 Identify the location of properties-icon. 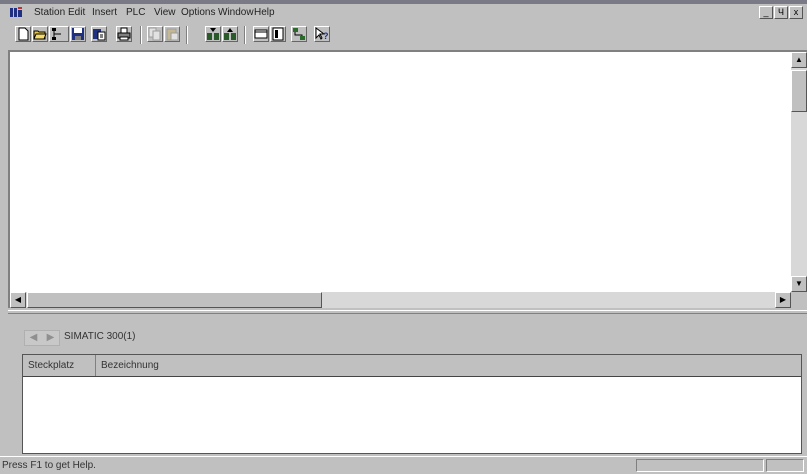
(278, 34).